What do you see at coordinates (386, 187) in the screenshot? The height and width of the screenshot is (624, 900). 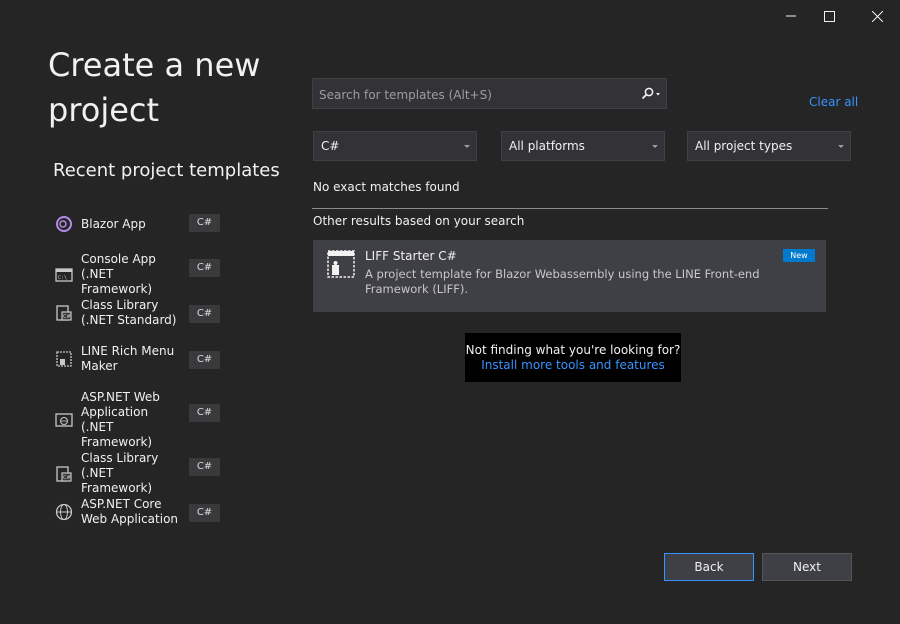 I see `no-match-message: No exact matches found` at bounding box center [386, 187].